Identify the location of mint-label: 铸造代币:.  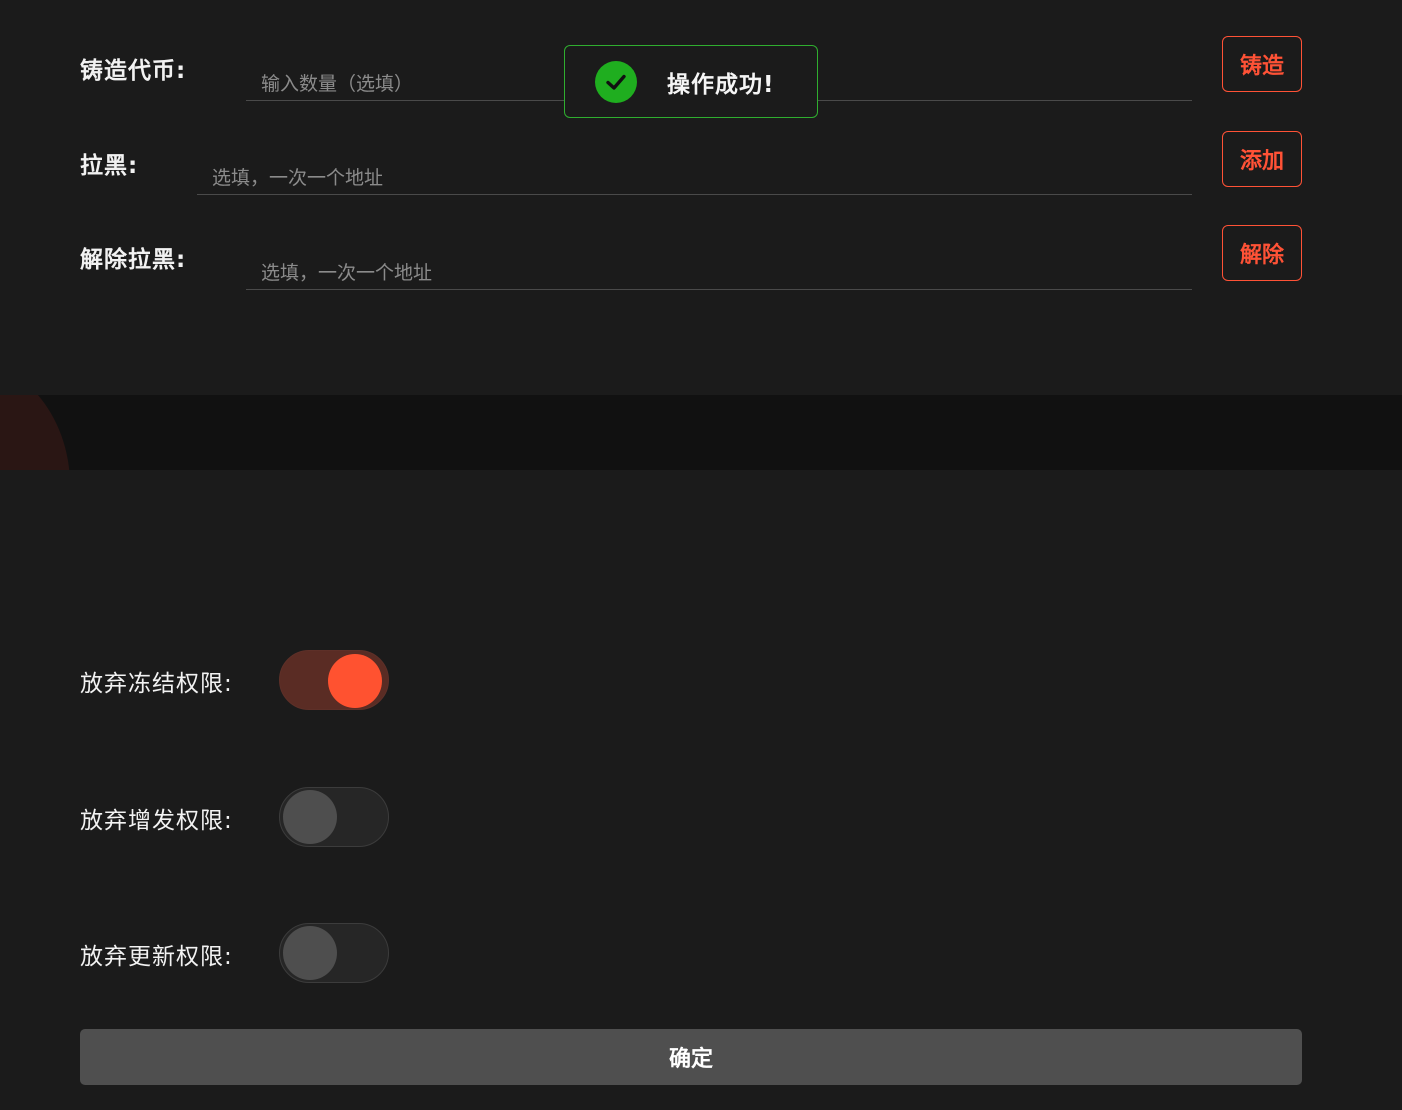
(133, 71).